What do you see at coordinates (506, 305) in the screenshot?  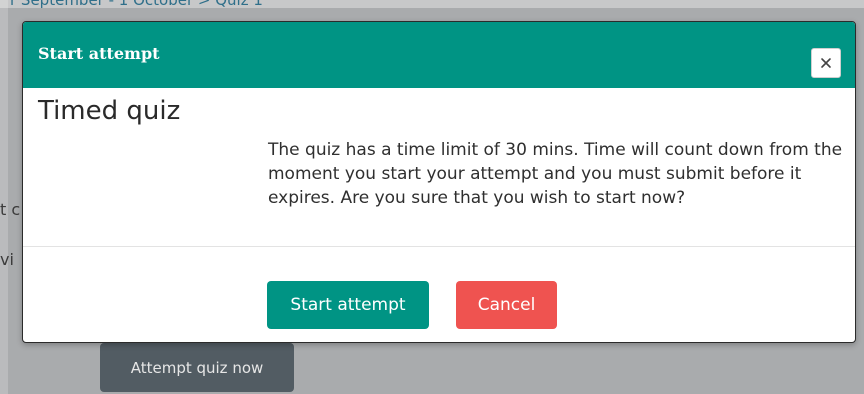 I see `cancel-button: Cancel` at bounding box center [506, 305].